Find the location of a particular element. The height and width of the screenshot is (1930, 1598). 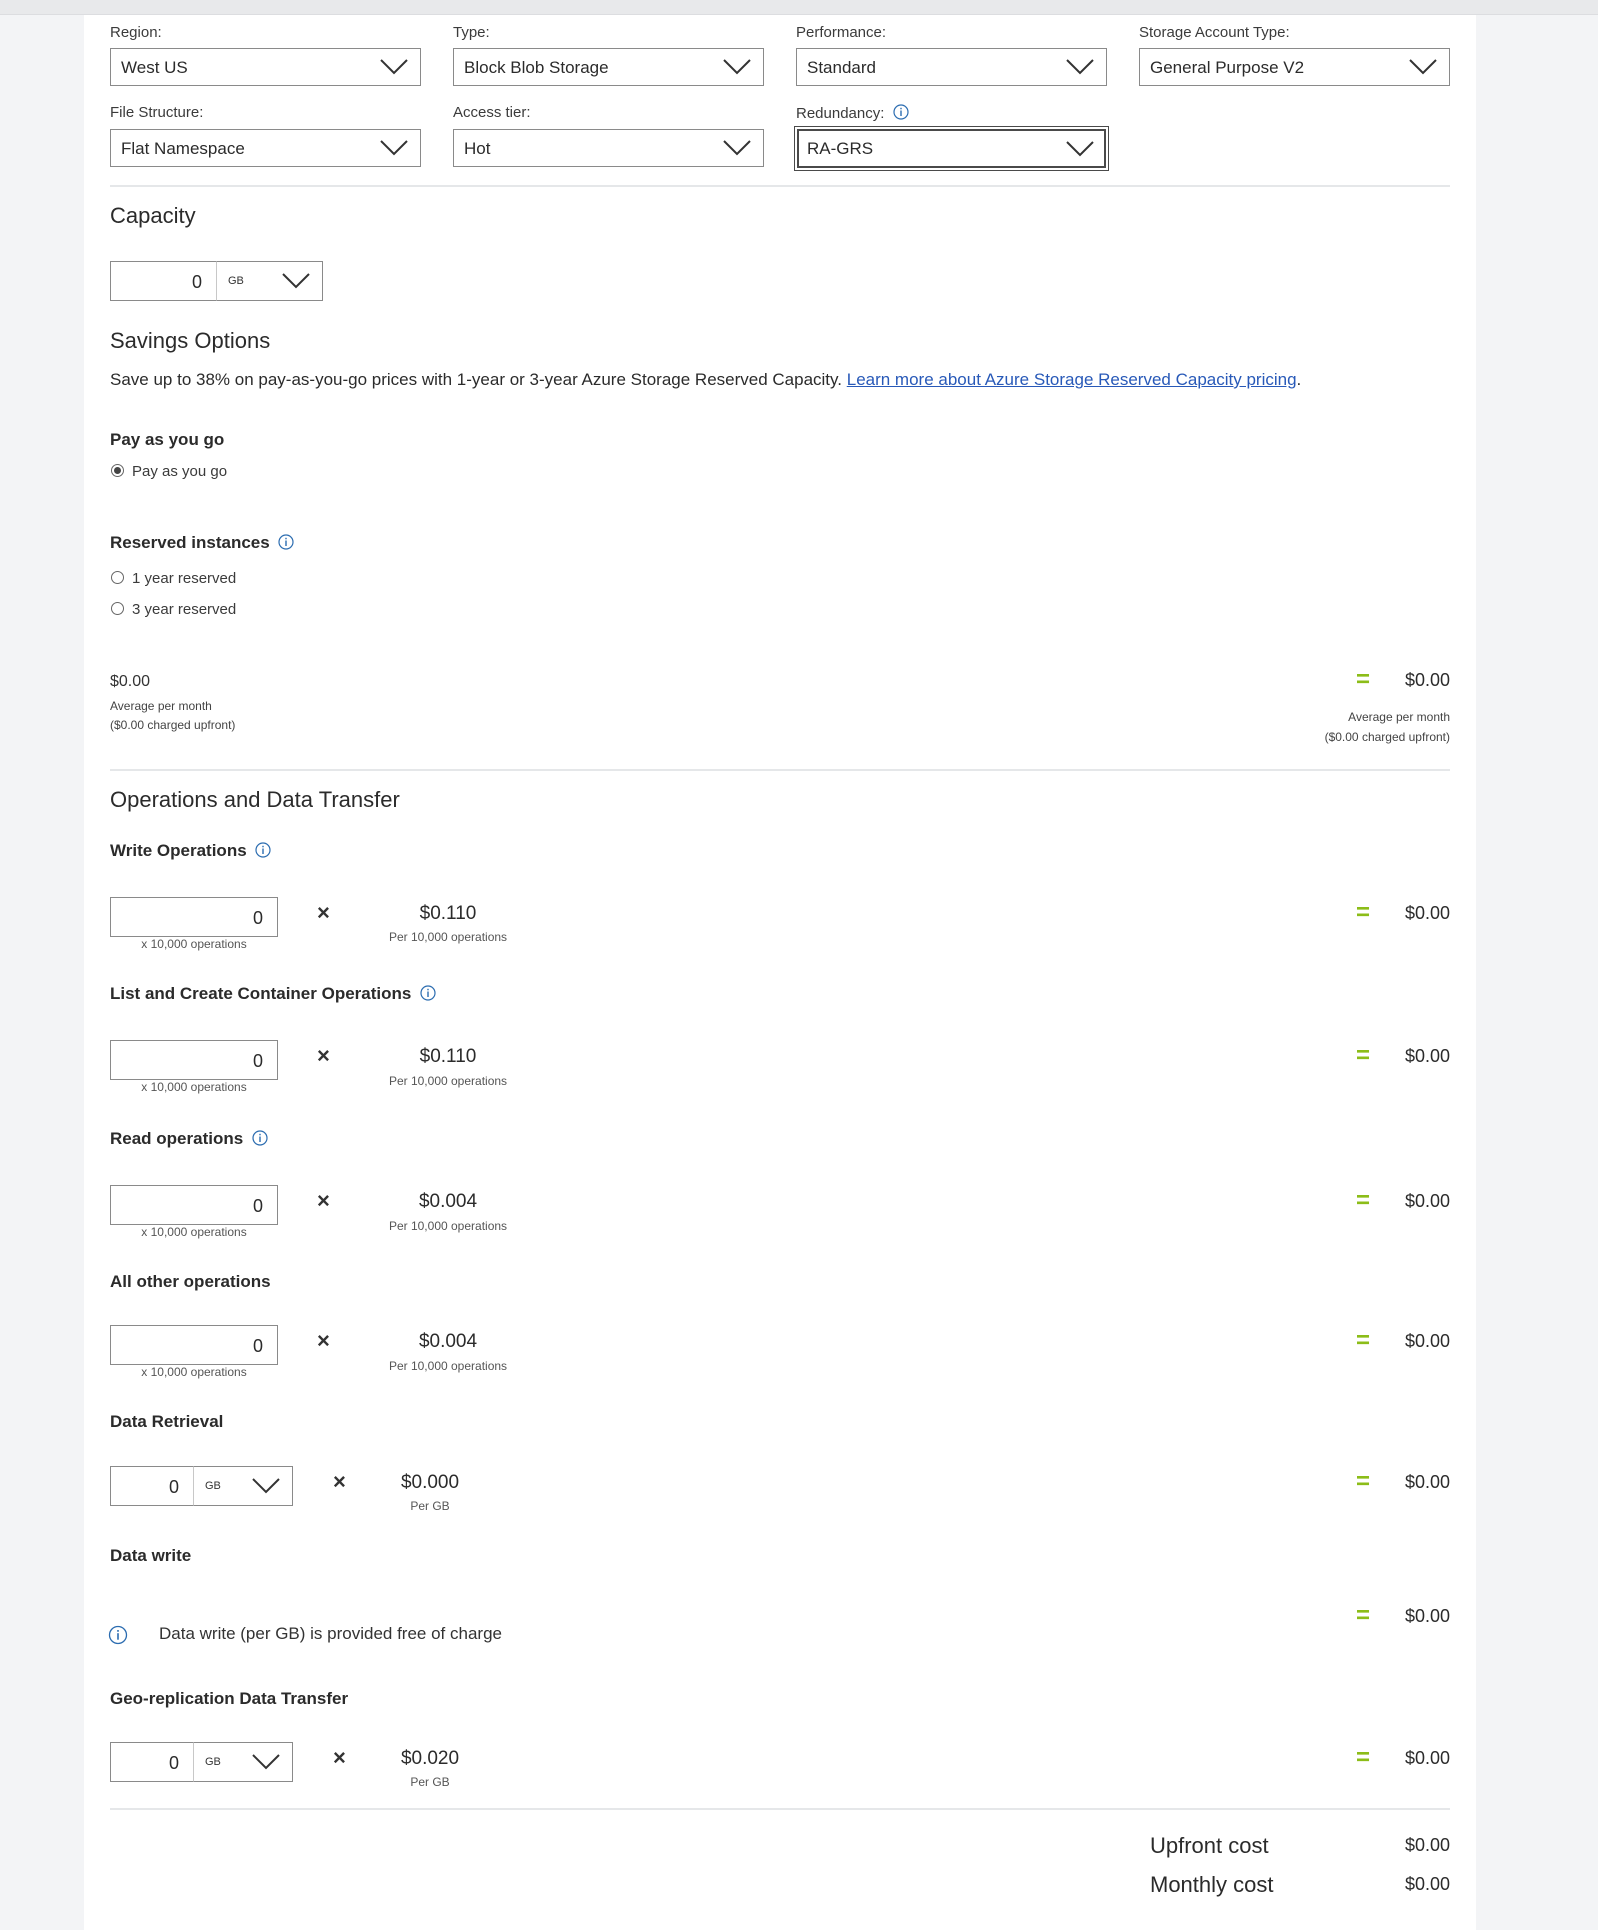

list-create-value: 0 is located at coordinates (257, 1061).